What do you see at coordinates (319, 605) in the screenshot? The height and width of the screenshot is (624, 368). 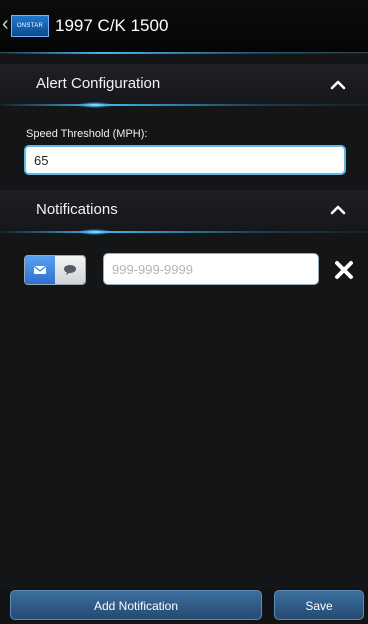 I see `save-button: Save` at bounding box center [319, 605].